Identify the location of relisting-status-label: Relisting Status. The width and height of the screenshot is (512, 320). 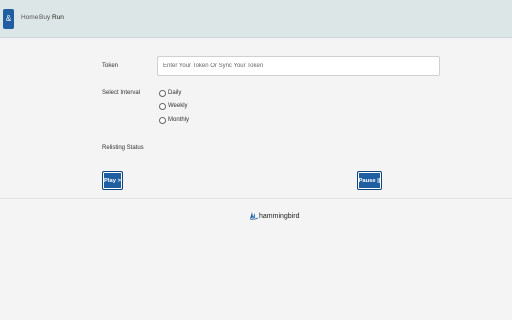
(123, 148).